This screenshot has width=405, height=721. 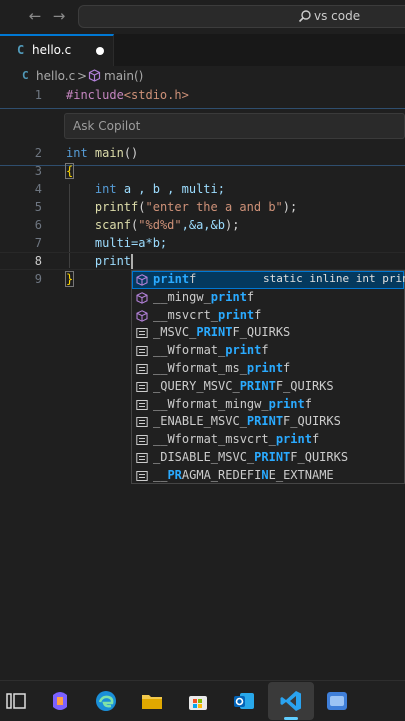 I want to click on code-line-6: scanf("%d%d",&a,&b);, so click(x=153, y=225).